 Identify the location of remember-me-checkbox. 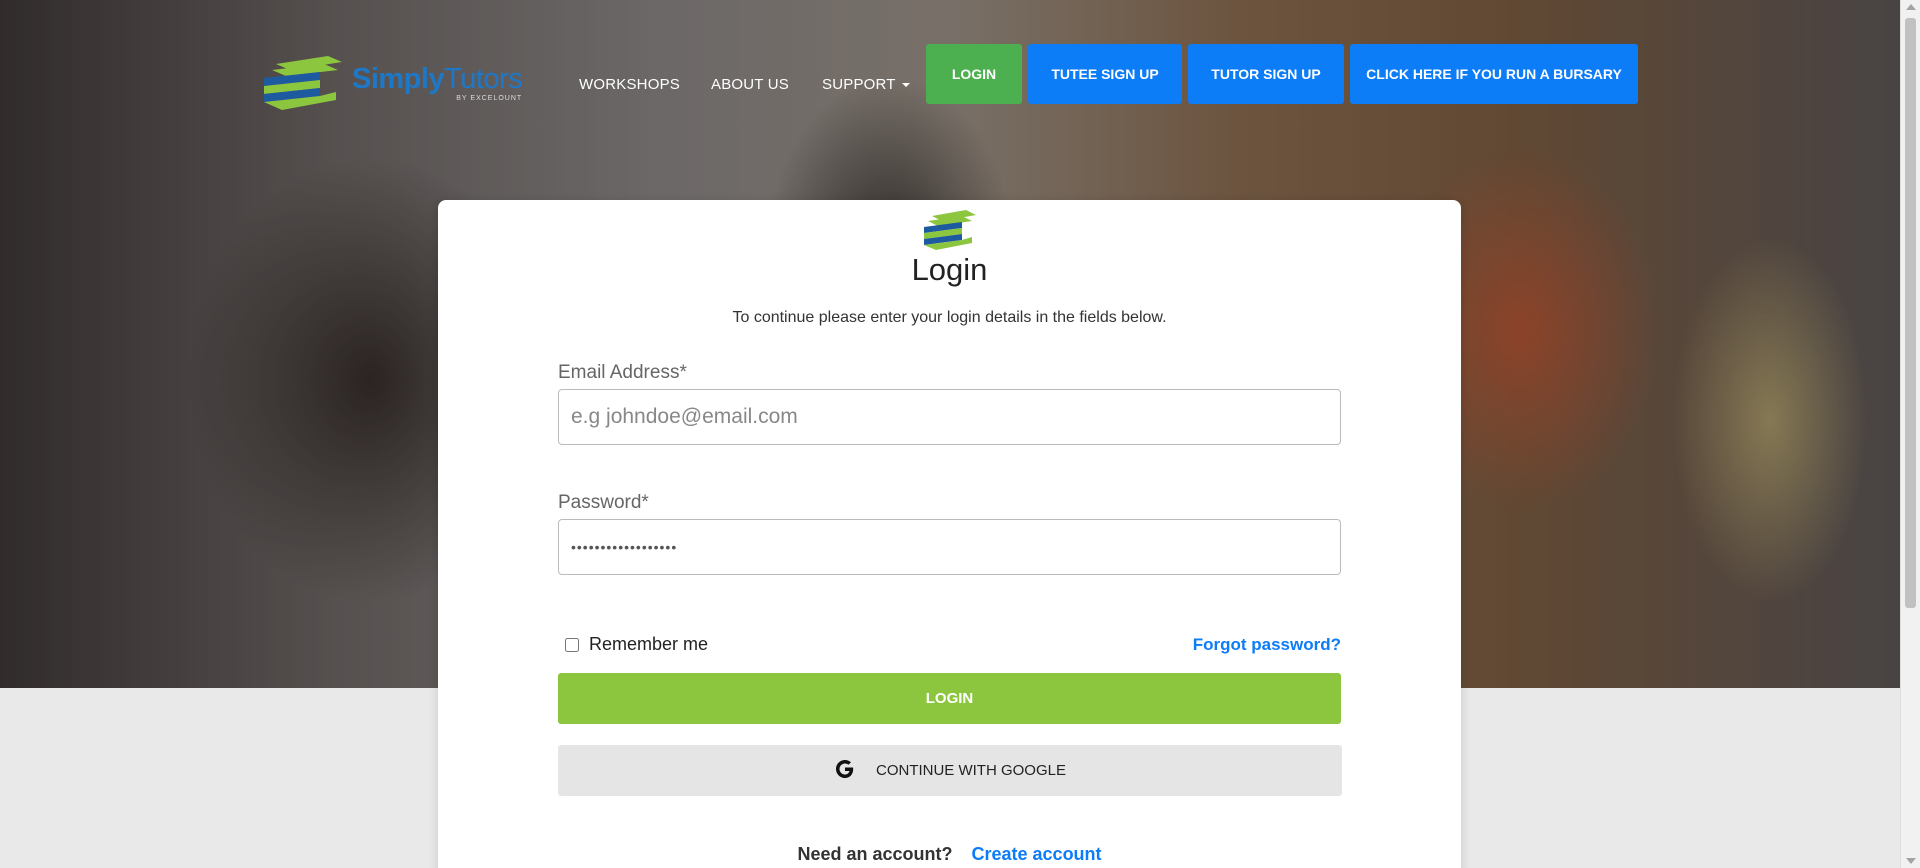
(572, 644).